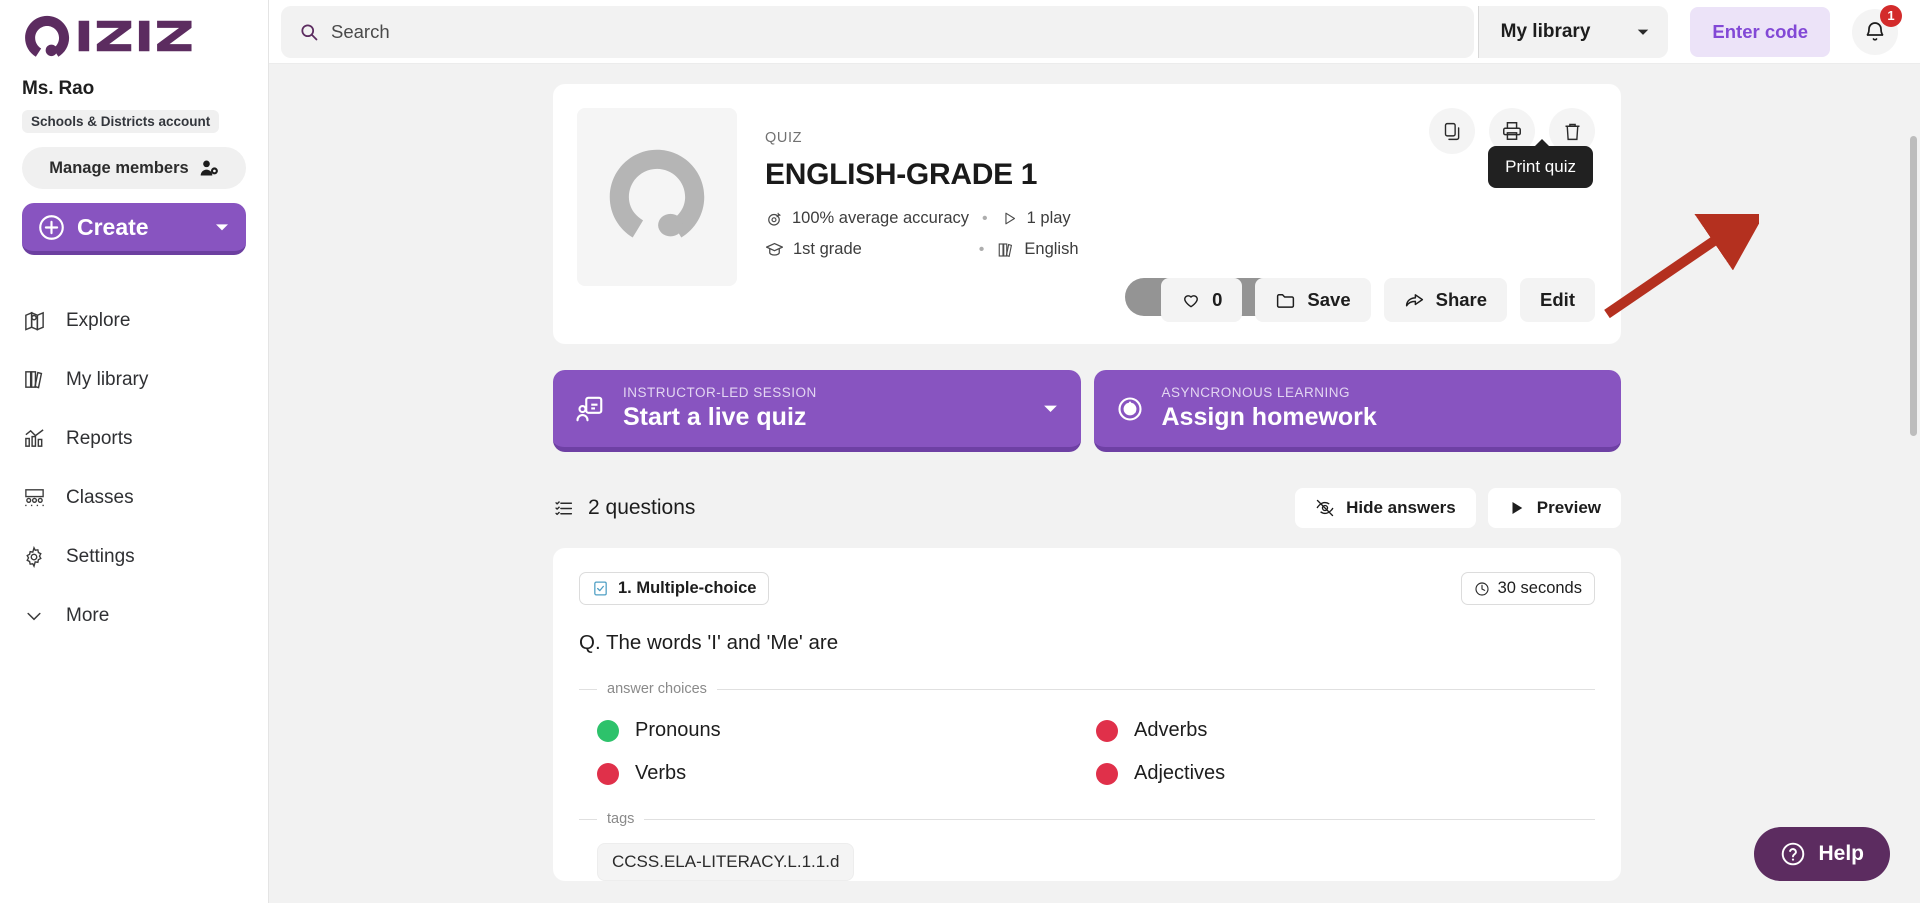 This screenshot has width=1920, height=903. I want to click on quiz-meta-row-2: 1st grade • English, so click(1180, 249).